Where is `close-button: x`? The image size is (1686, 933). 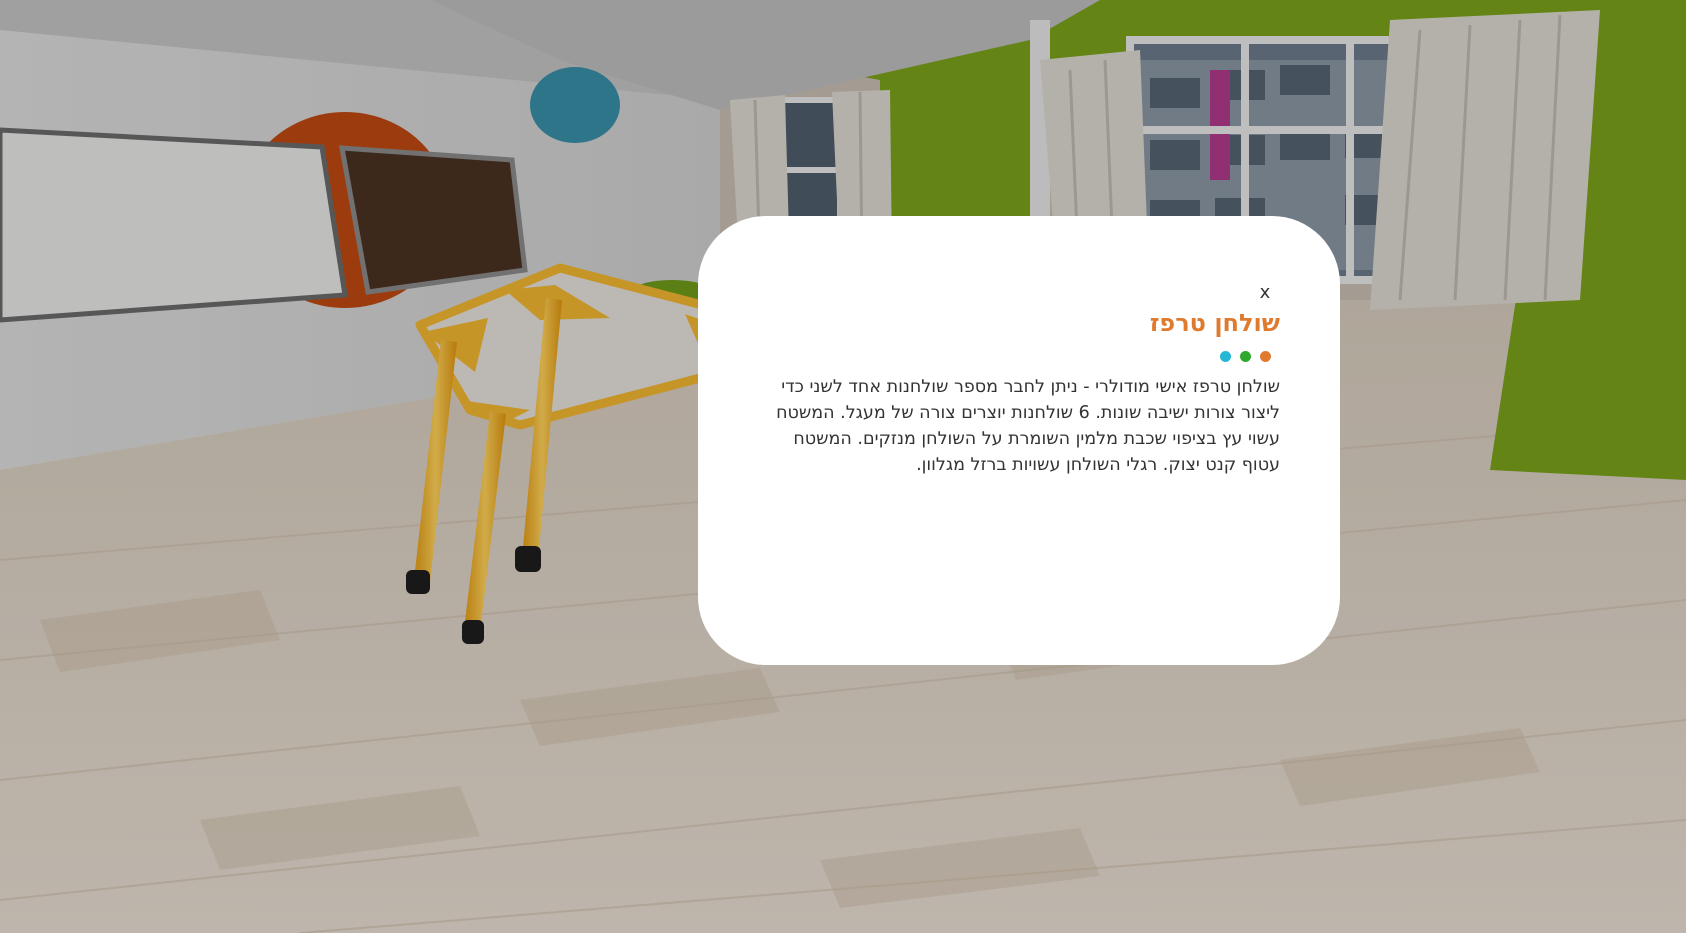 close-button: x is located at coordinates (1265, 293).